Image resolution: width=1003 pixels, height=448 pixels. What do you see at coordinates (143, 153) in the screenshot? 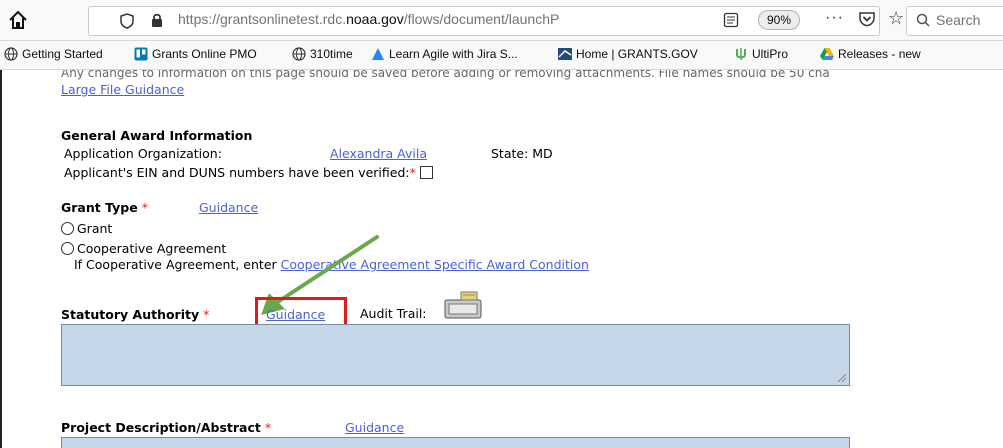
I see `app-org-label: Application Organization:` at bounding box center [143, 153].